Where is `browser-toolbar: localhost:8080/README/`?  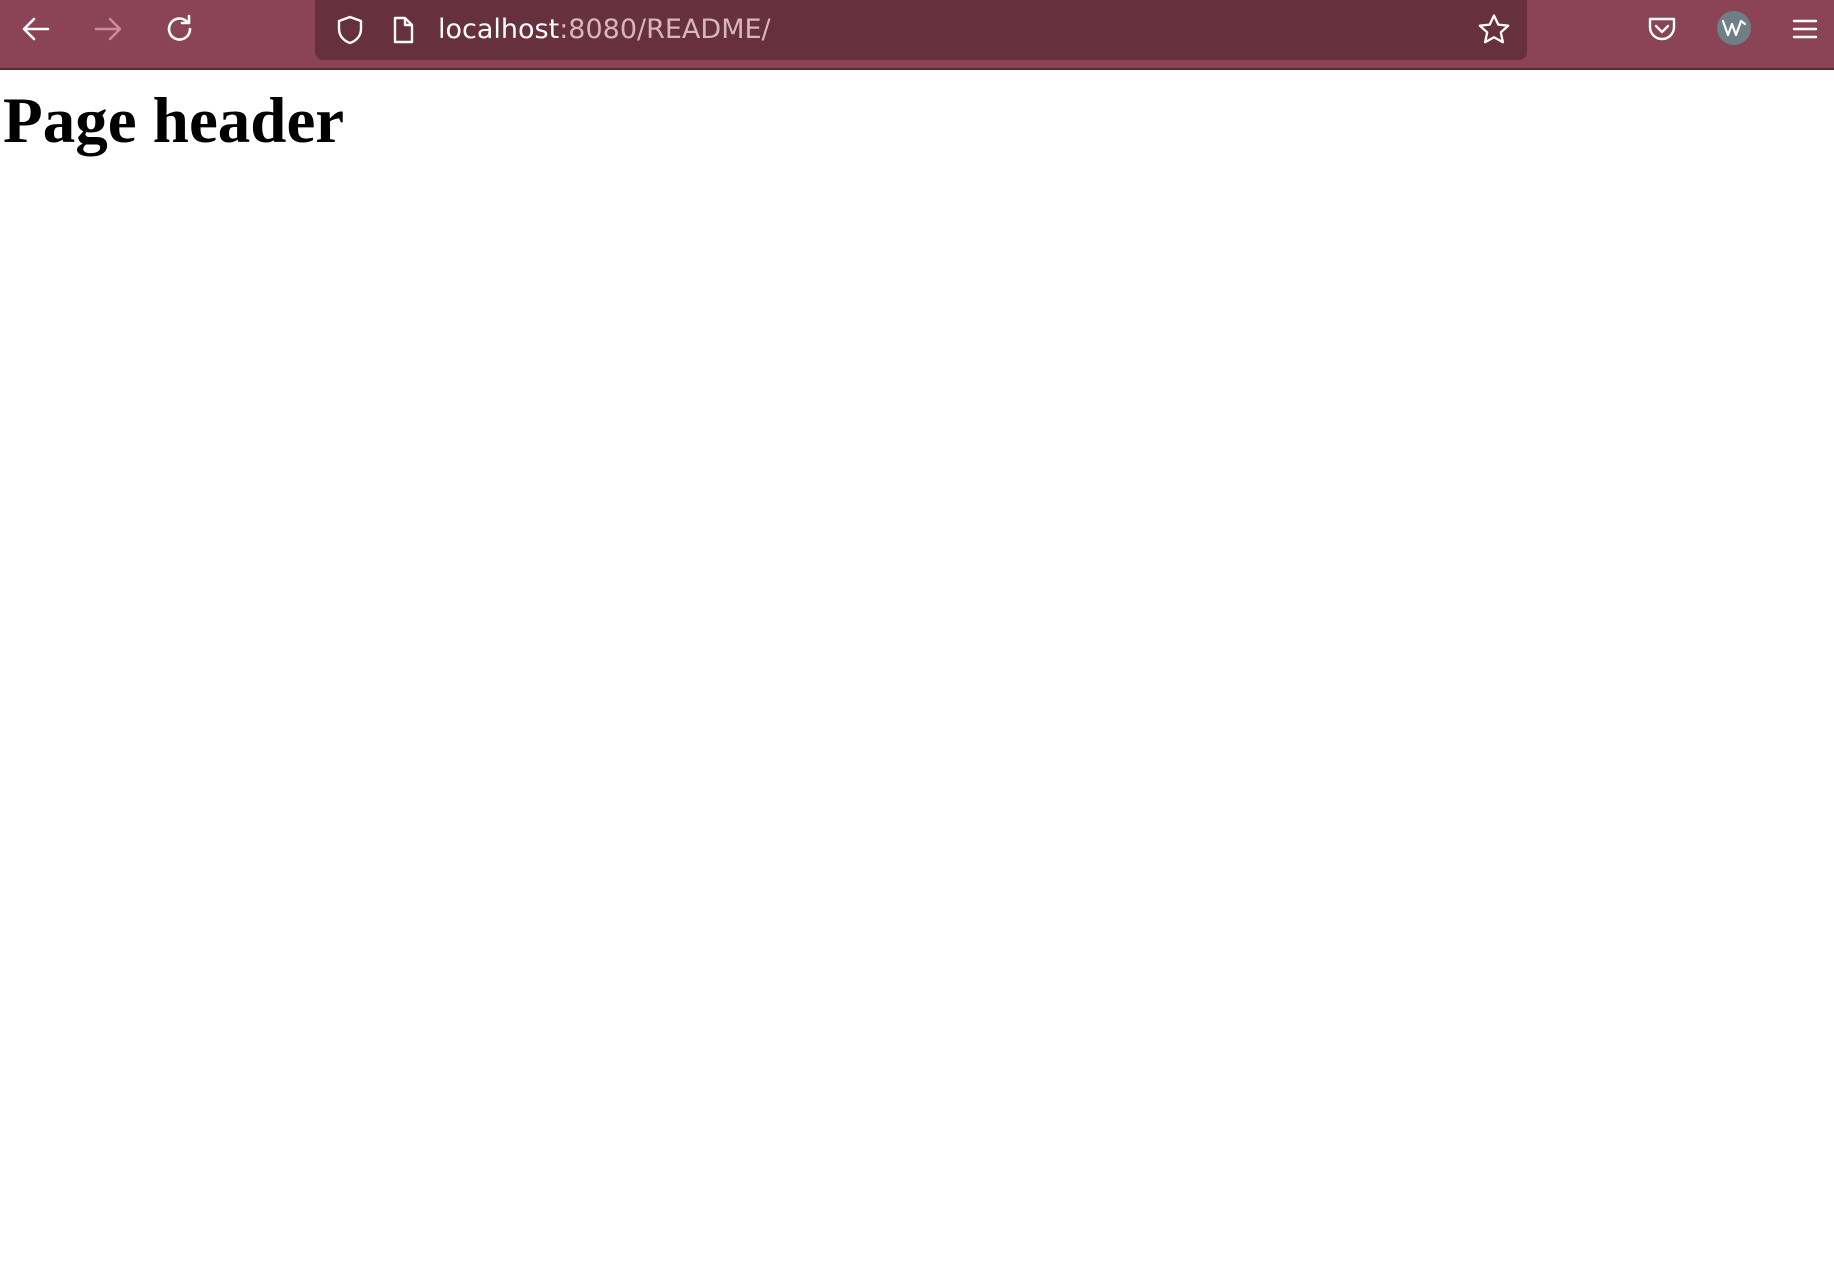 browser-toolbar: localhost:8080/README/ is located at coordinates (917, 35).